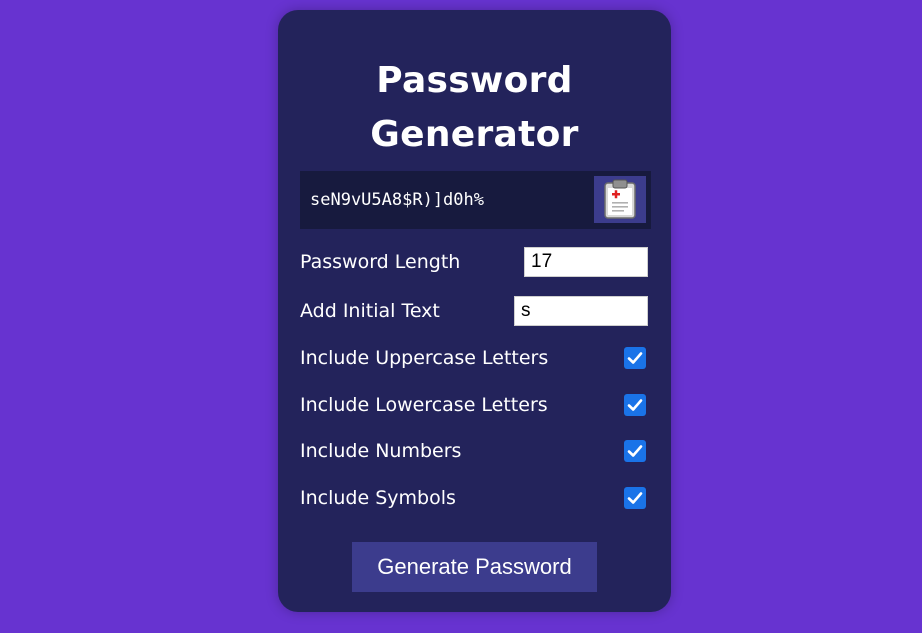 The height and width of the screenshot is (633, 922). I want to click on initial-text-label: Add Initial Text, so click(370, 311).